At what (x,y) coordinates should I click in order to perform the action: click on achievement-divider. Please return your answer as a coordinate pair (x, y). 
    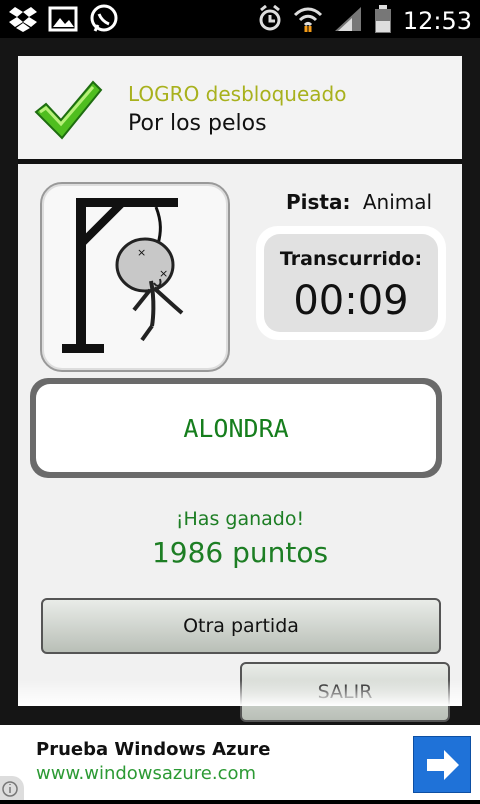
    Looking at the image, I should click on (240, 161).